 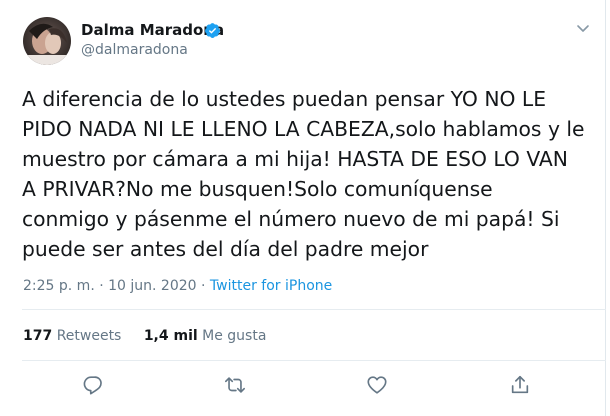 I want to click on retweets-stat: 177 Retweets, so click(x=72, y=336).